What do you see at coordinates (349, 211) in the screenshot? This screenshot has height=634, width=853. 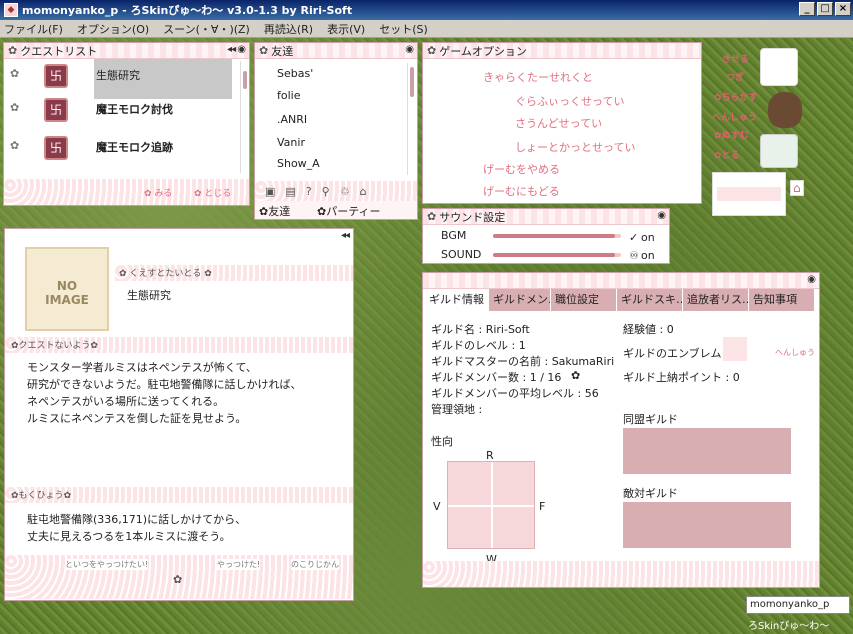 I see `tab-party: ✿パーティー` at bounding box center [349, 211].